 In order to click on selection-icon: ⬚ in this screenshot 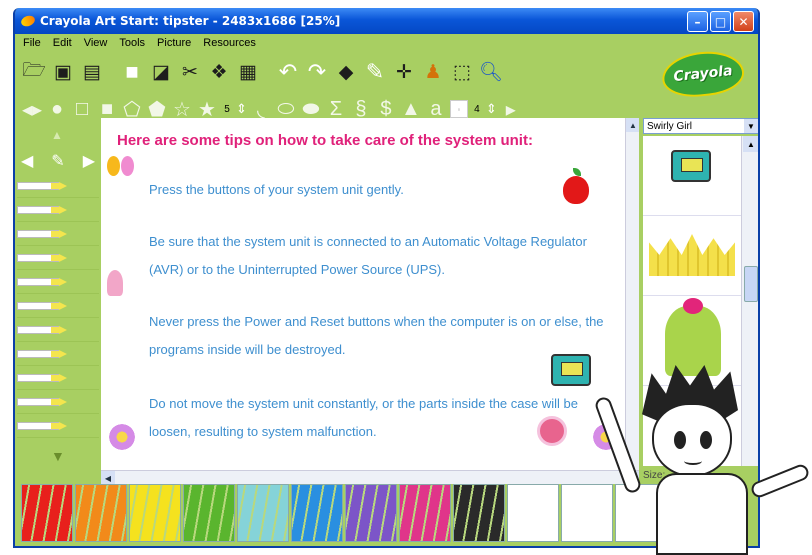, I will do `click(462, 72)`.